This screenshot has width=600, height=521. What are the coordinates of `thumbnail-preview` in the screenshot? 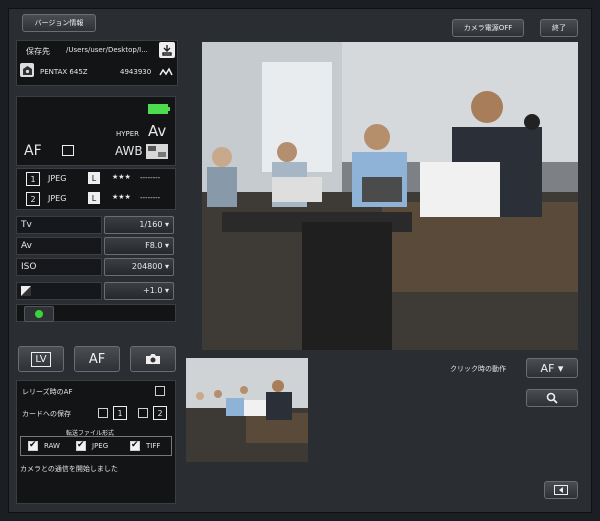 It's located at (247, 410).